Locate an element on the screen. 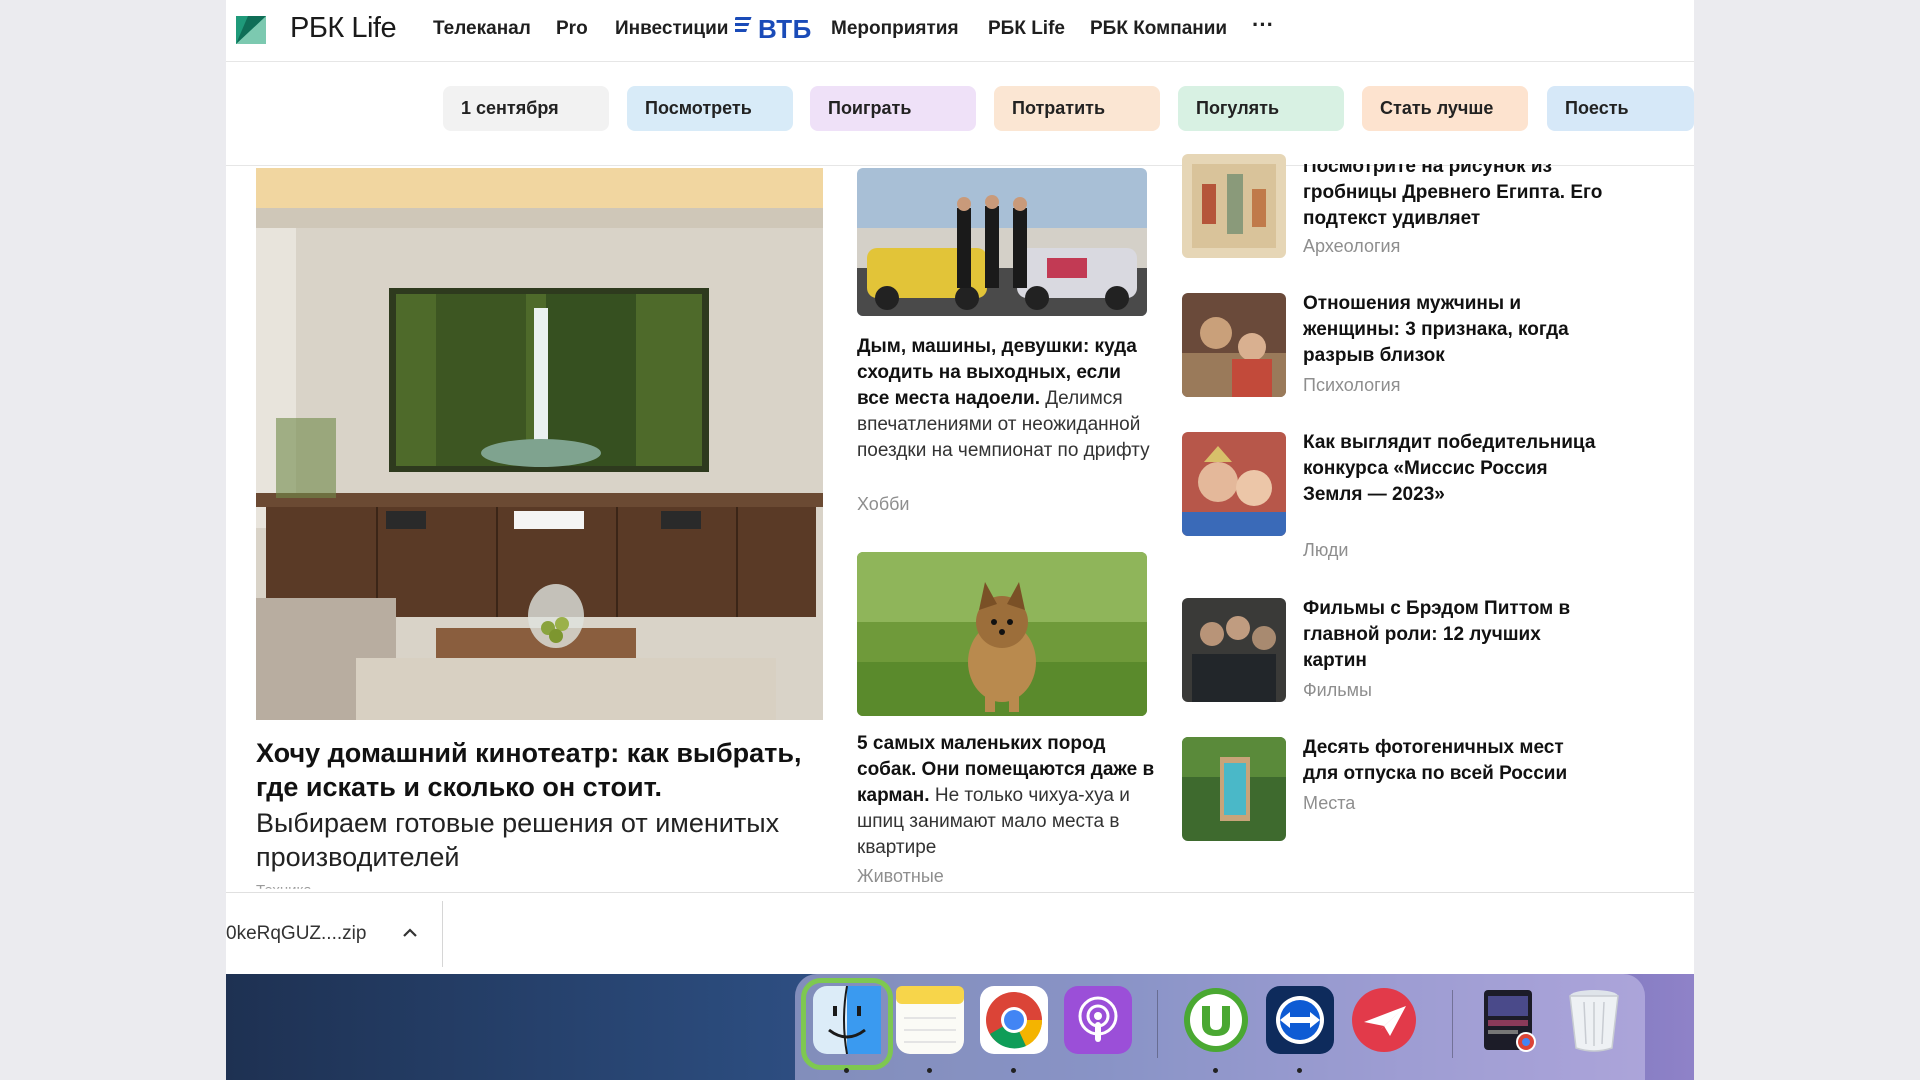  vtb-logo-icon is located at coordinates (743, 24).